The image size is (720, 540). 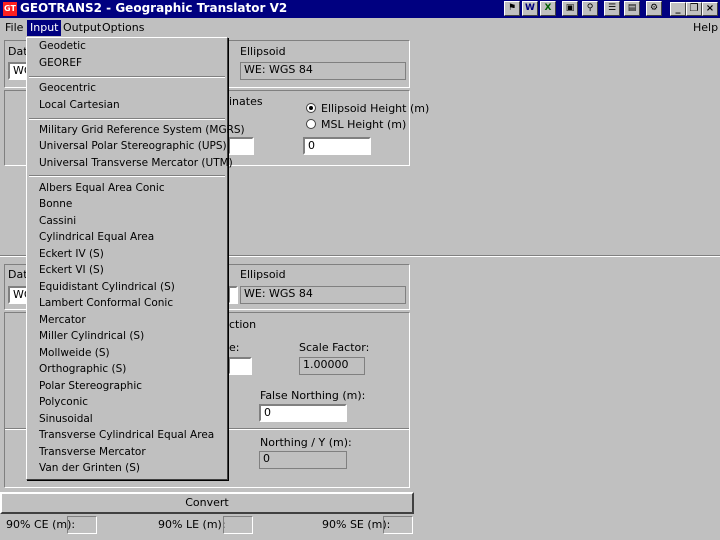 I want to click on menu-output: Output, so click(x=82, y=28).